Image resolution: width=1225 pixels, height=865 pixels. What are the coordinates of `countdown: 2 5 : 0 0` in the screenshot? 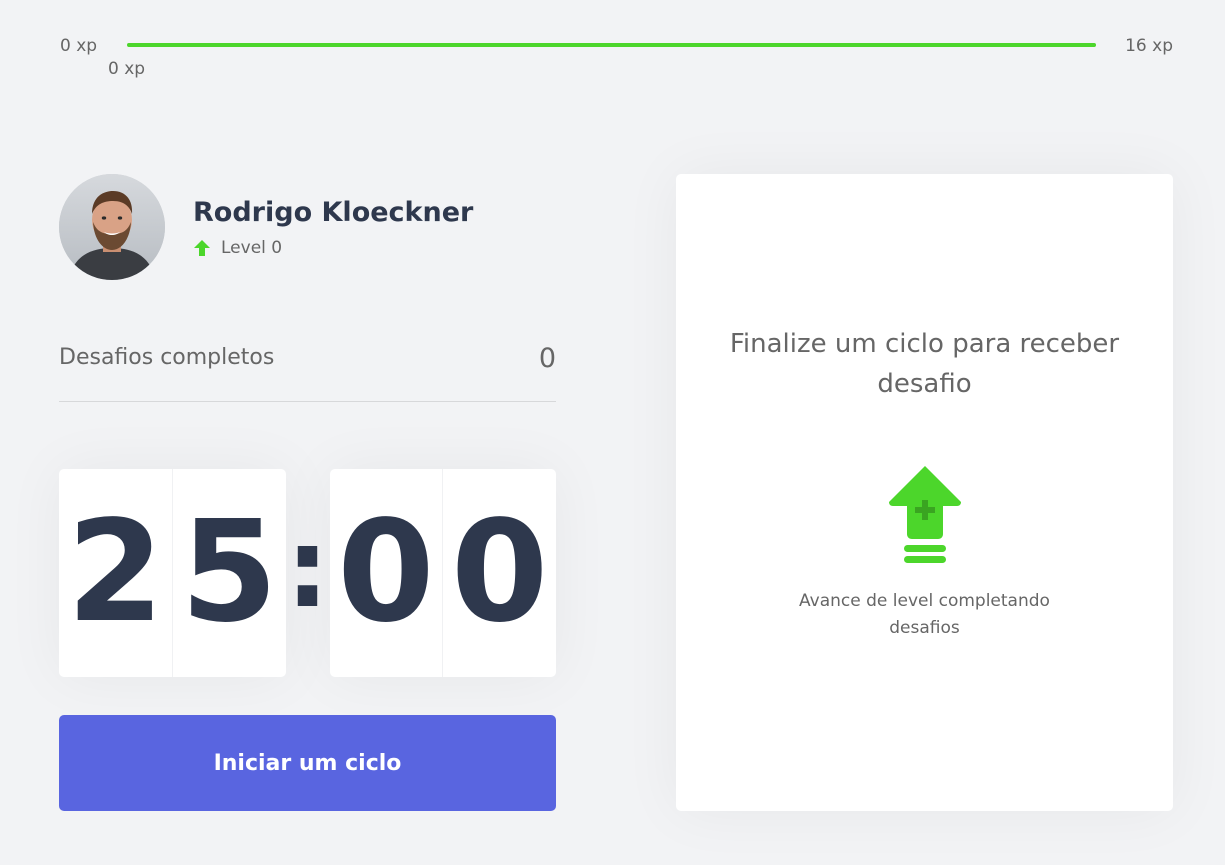 It's located at (307, 573).